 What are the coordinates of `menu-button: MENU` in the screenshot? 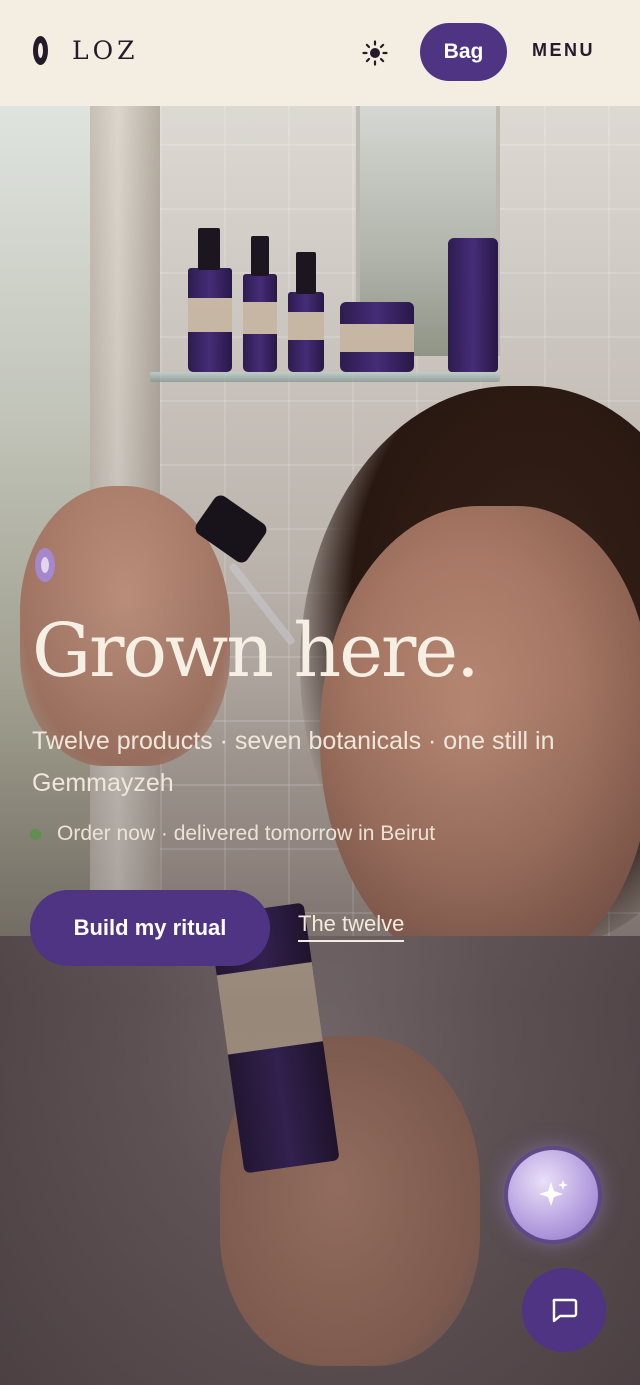 It's located at (563, 50).